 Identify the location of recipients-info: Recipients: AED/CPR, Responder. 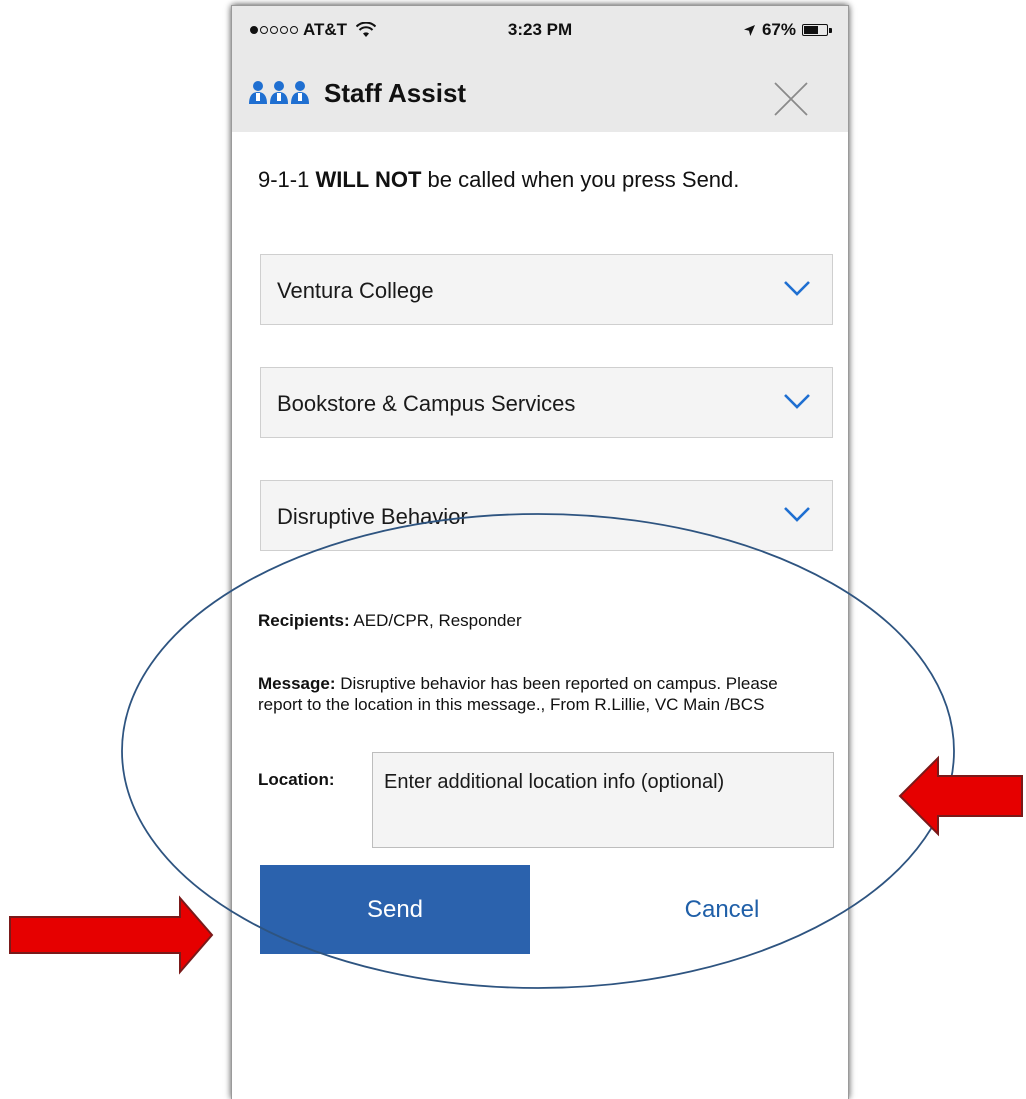
(538, 620).